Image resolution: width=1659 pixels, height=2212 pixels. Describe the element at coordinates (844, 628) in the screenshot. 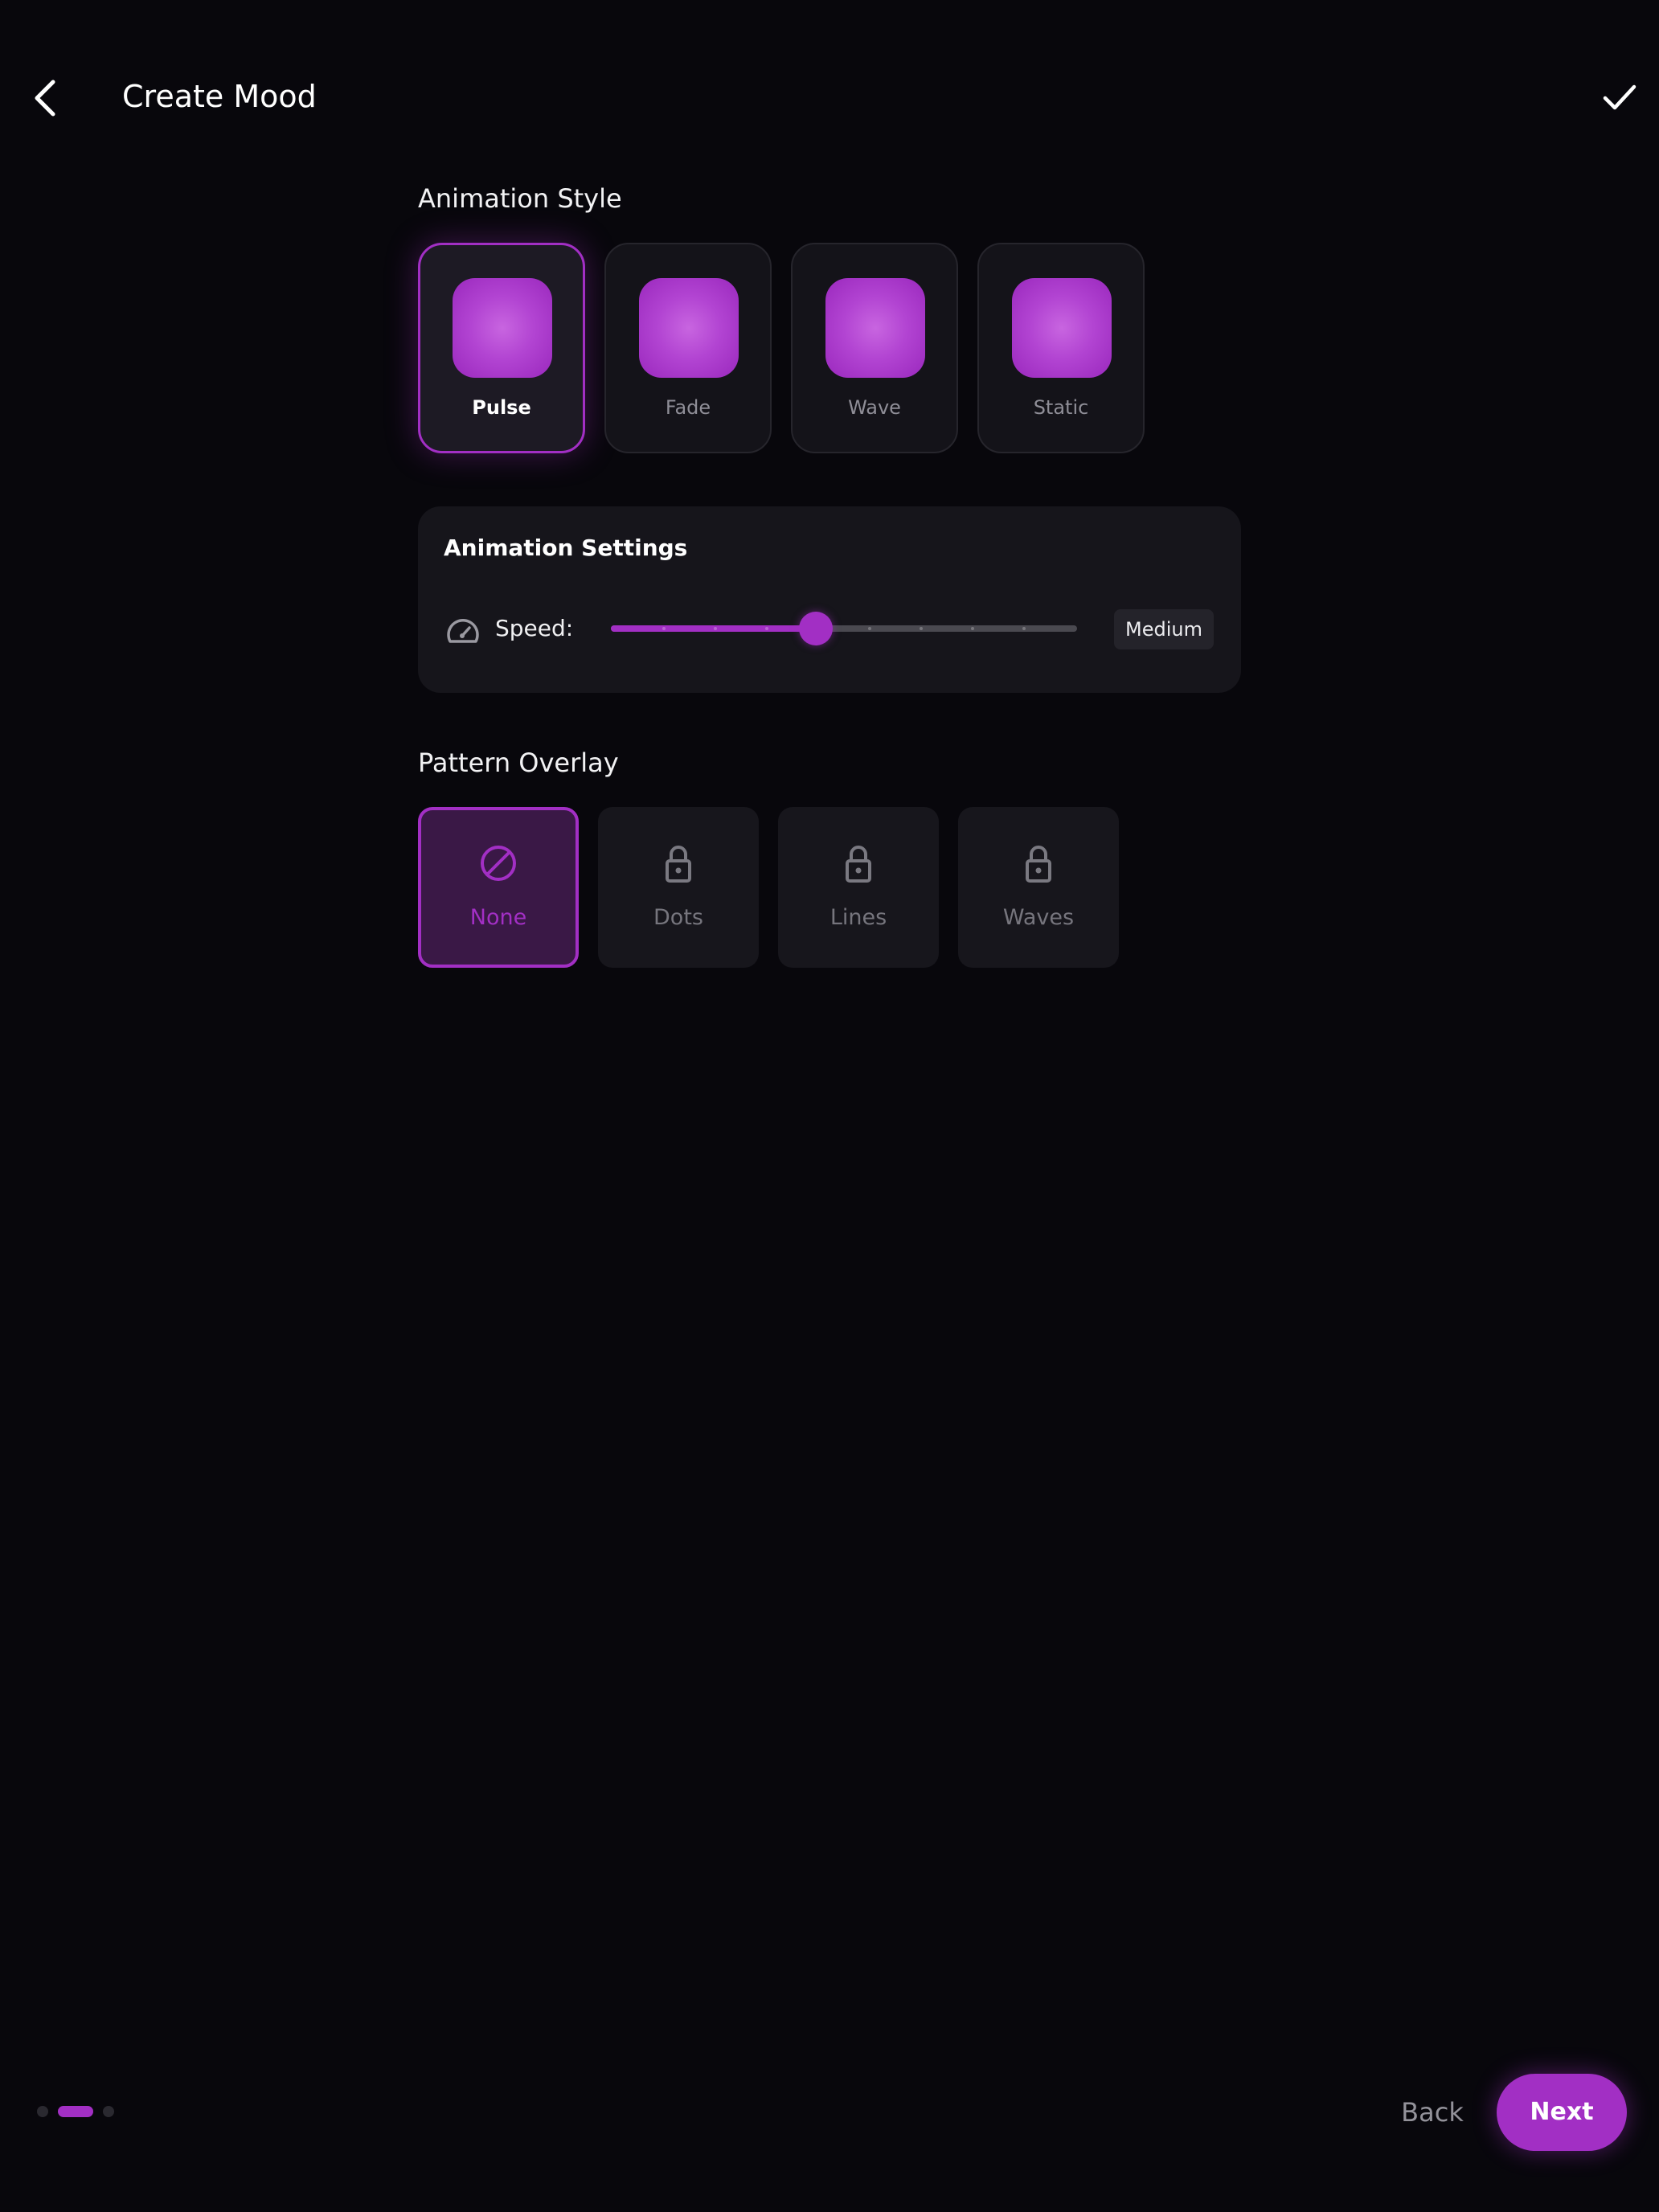

I see `speed-slider` at that location.